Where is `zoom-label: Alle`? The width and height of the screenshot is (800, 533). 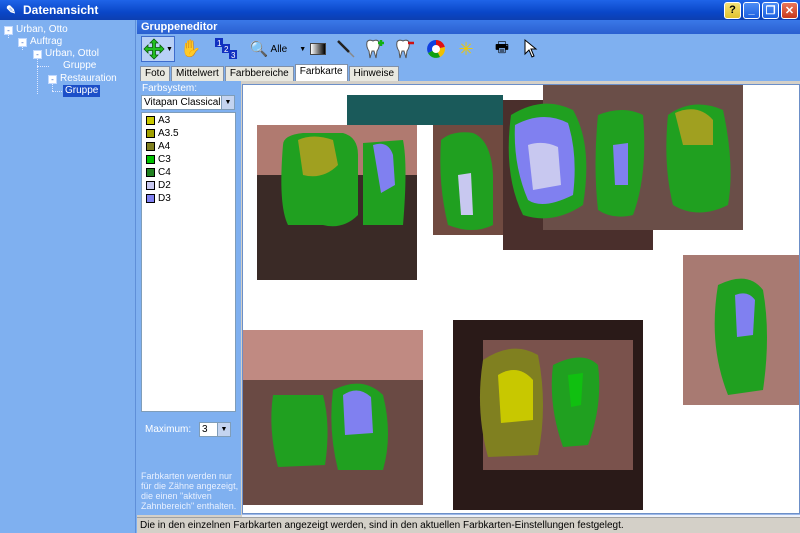
zoom-label: Alle is located at coordinates (279, 49).